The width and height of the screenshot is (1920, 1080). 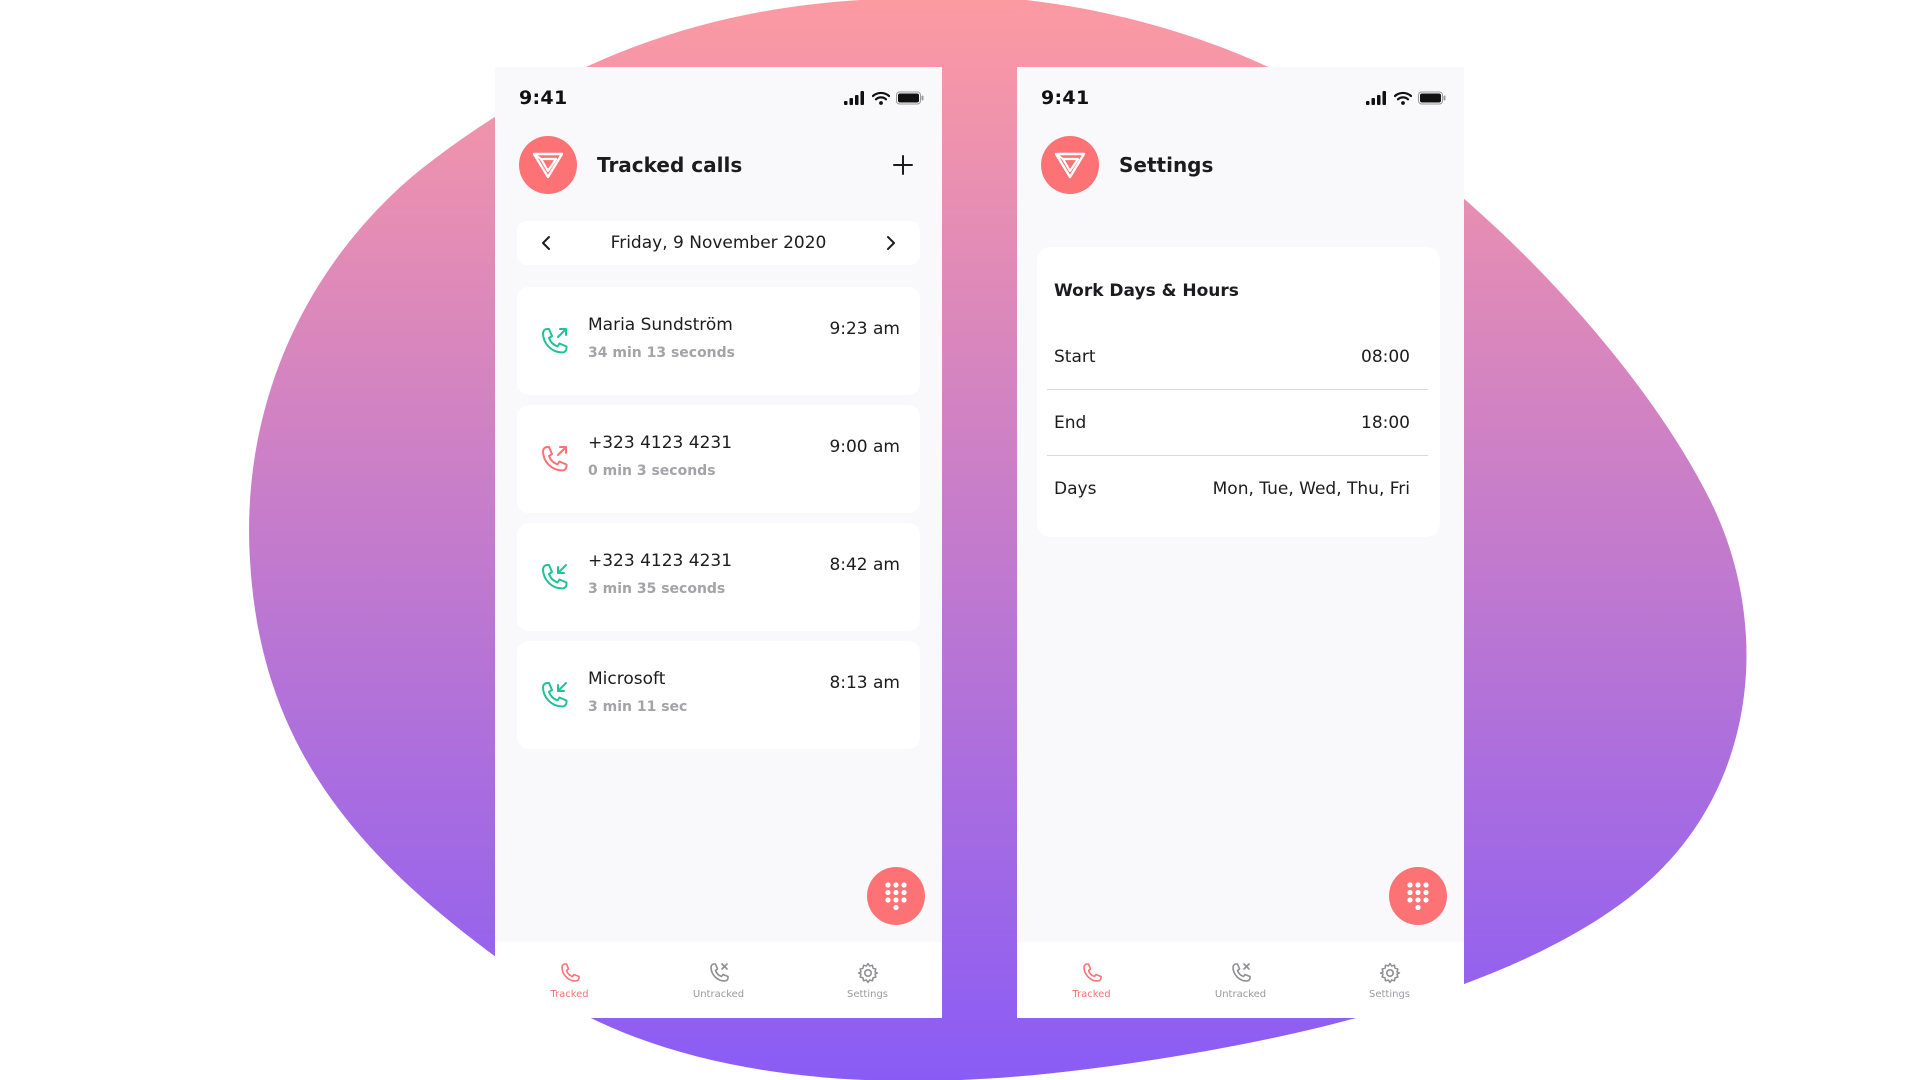 What do you see at coordinates (1237, 357) in the screenshot?
I see `settings-row-start: Start 08:00` at bounding box center [1237, 357].